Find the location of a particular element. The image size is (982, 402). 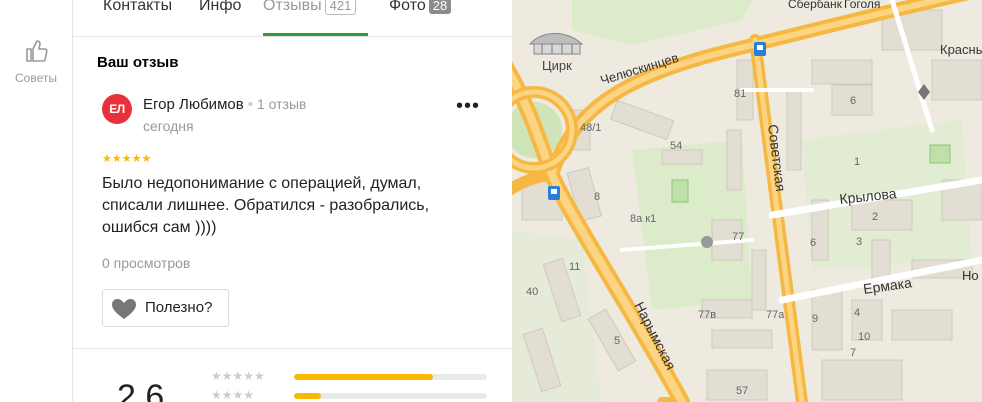

house-number: 8 is located at coordinates (597, 197).